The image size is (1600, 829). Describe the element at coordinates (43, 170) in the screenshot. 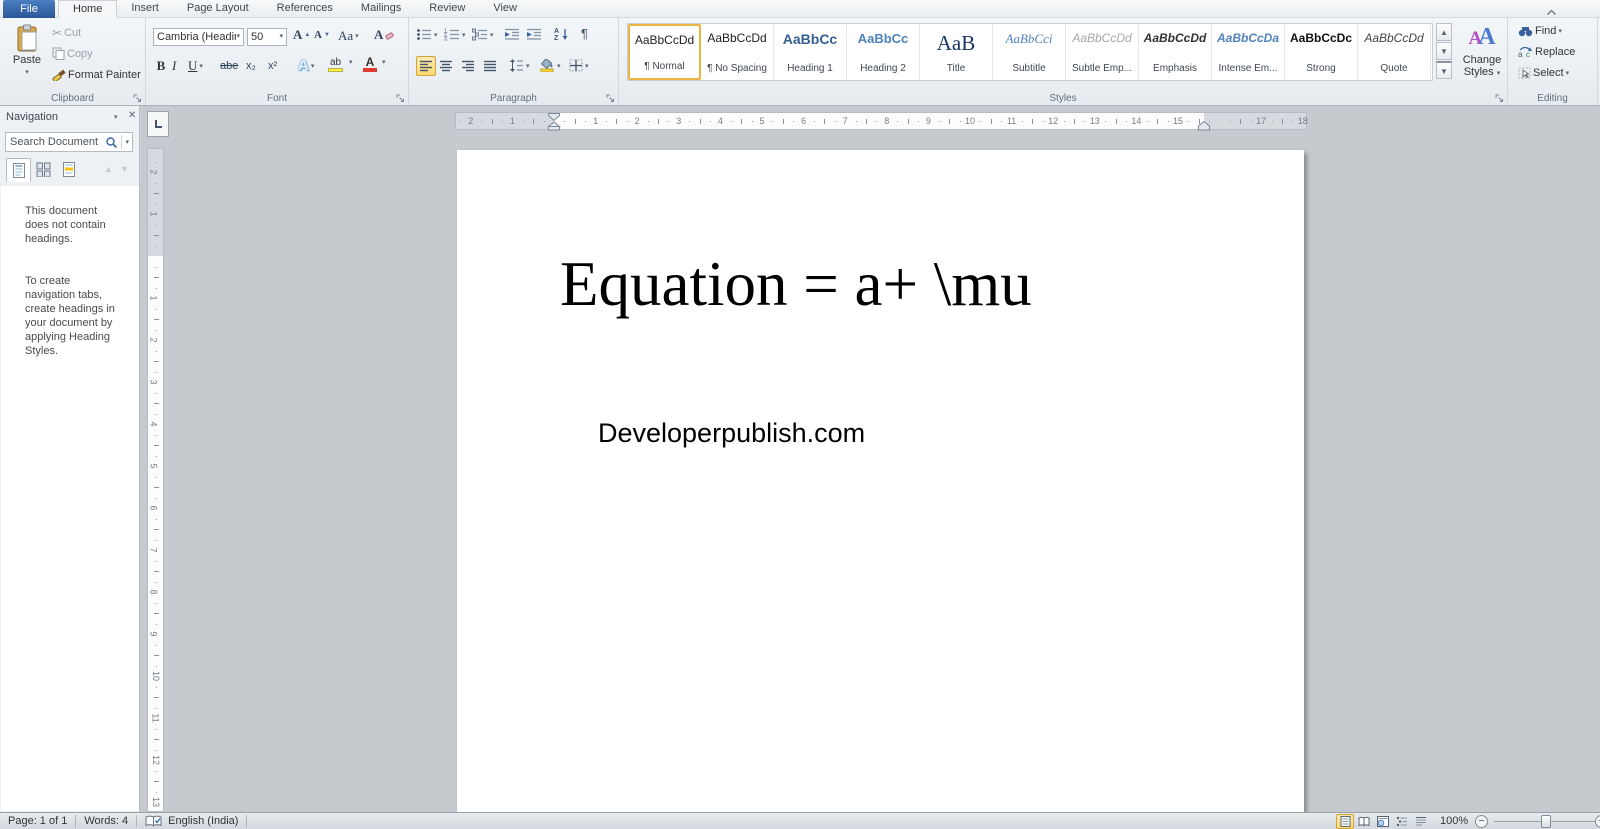

I see `nav-tab-pages` at that location.